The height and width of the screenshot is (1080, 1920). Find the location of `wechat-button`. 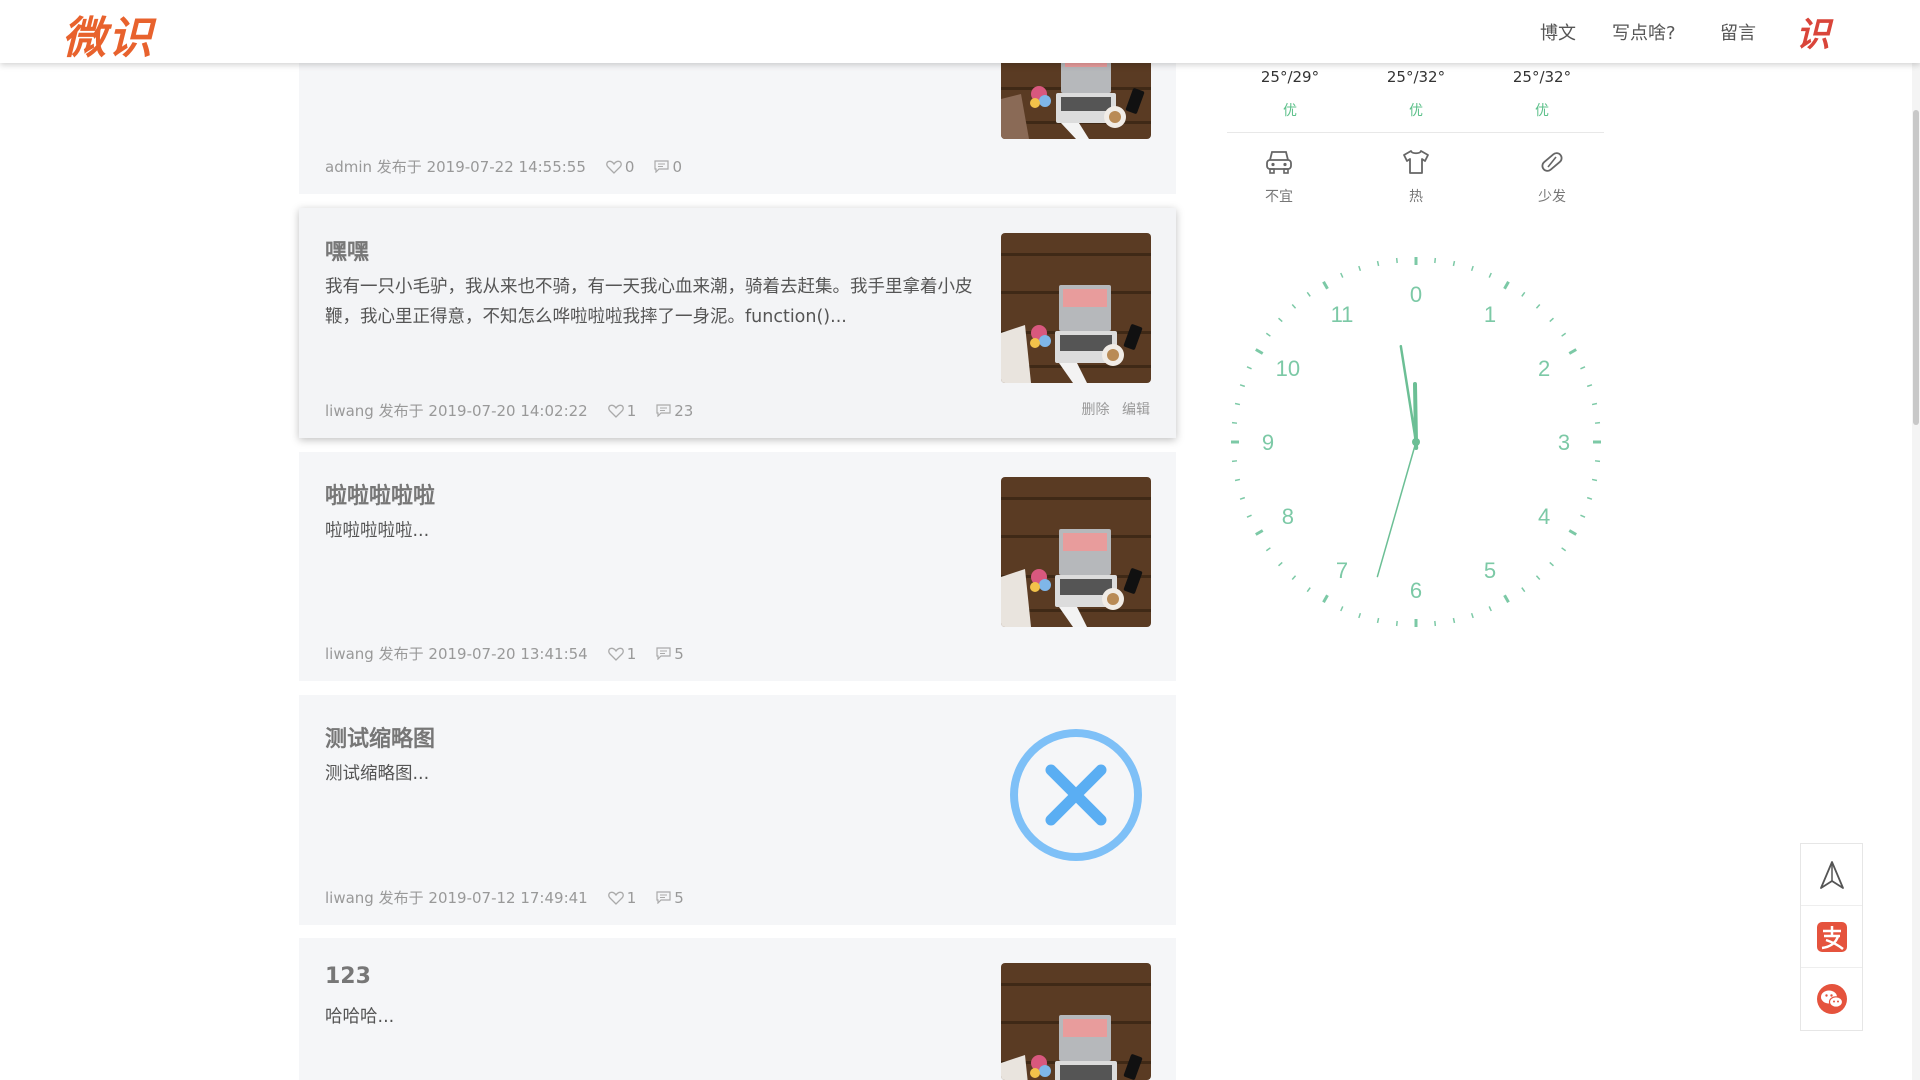

wechat-button is located at coordinates (1831, 999).